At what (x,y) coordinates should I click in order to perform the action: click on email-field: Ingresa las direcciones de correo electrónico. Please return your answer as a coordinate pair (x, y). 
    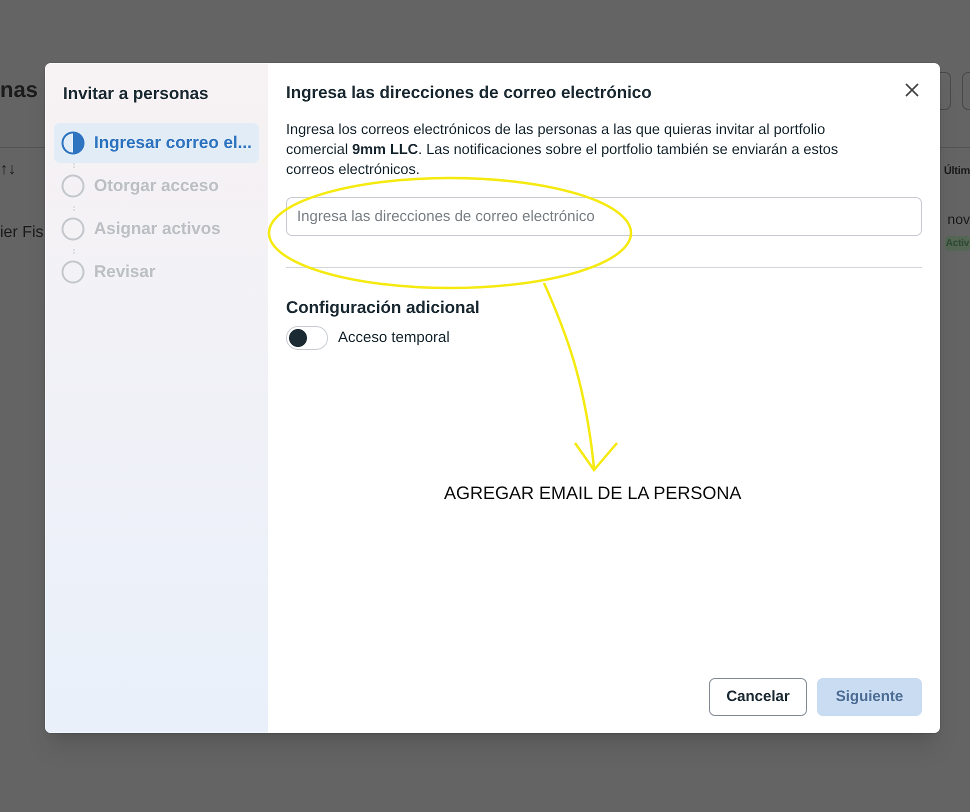
    Looking at the image, I should click on (604, 216).